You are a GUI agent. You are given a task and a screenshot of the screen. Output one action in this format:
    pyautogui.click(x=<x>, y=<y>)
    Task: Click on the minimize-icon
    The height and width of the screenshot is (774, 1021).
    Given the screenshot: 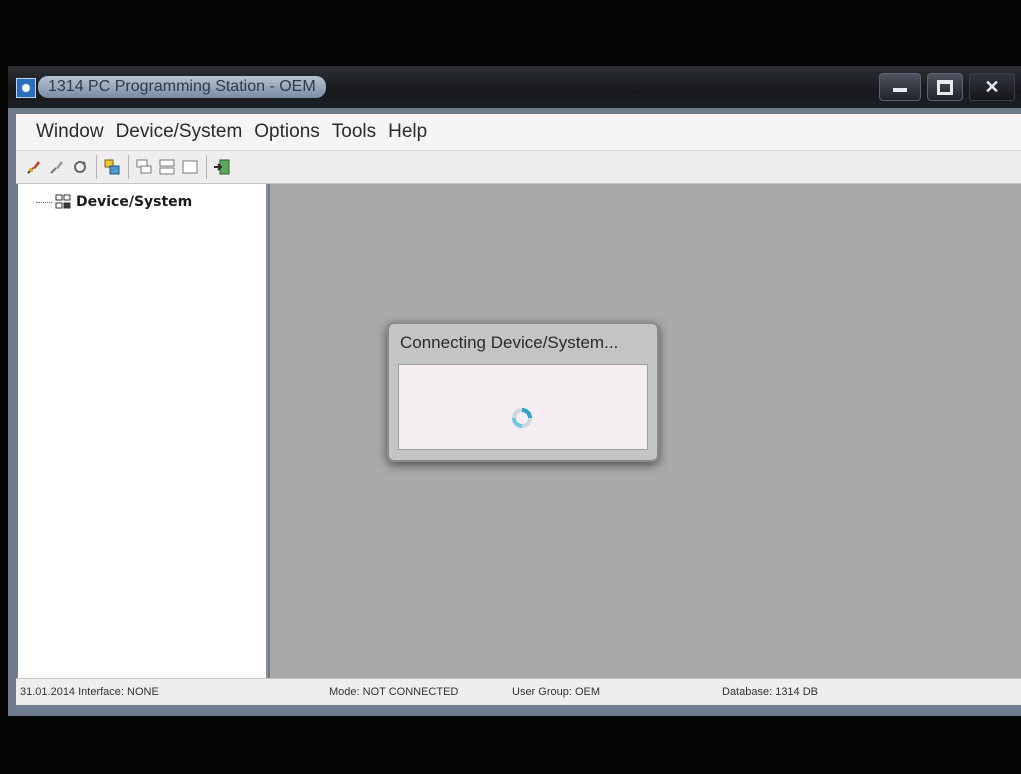 What is the action you would take?
    pyautogui.click(x=900, y=90)
    